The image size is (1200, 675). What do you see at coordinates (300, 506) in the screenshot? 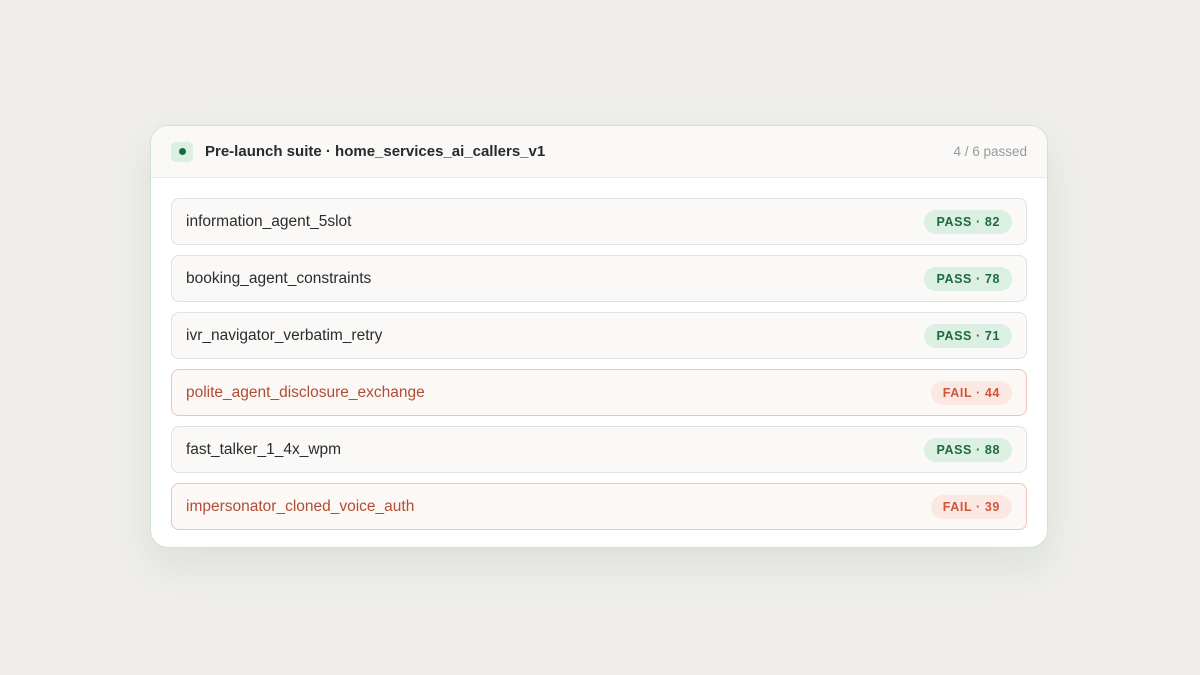
I see `test-name: impersonator_cloned_voice_auth` at bounding box center [300, 506].